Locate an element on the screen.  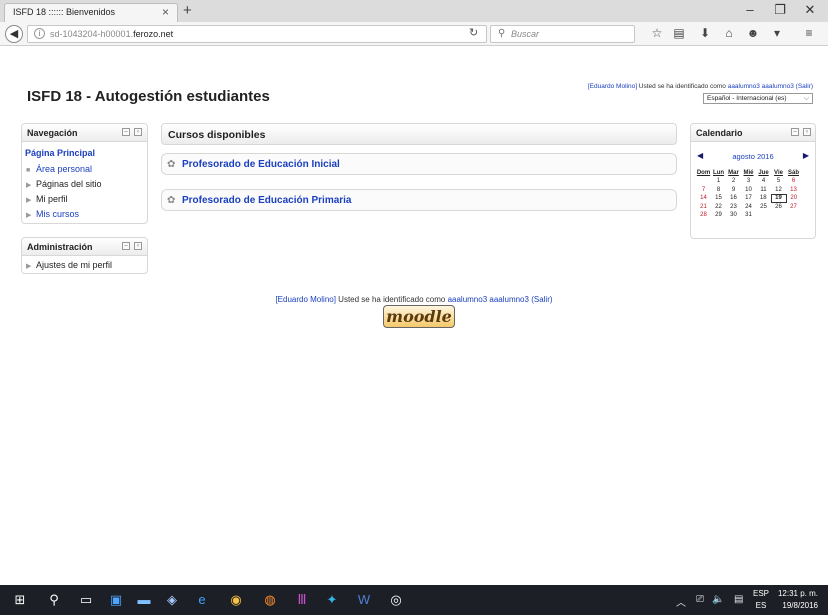
chevron-up-icon: ︿ is located at coordinates (681, 601).